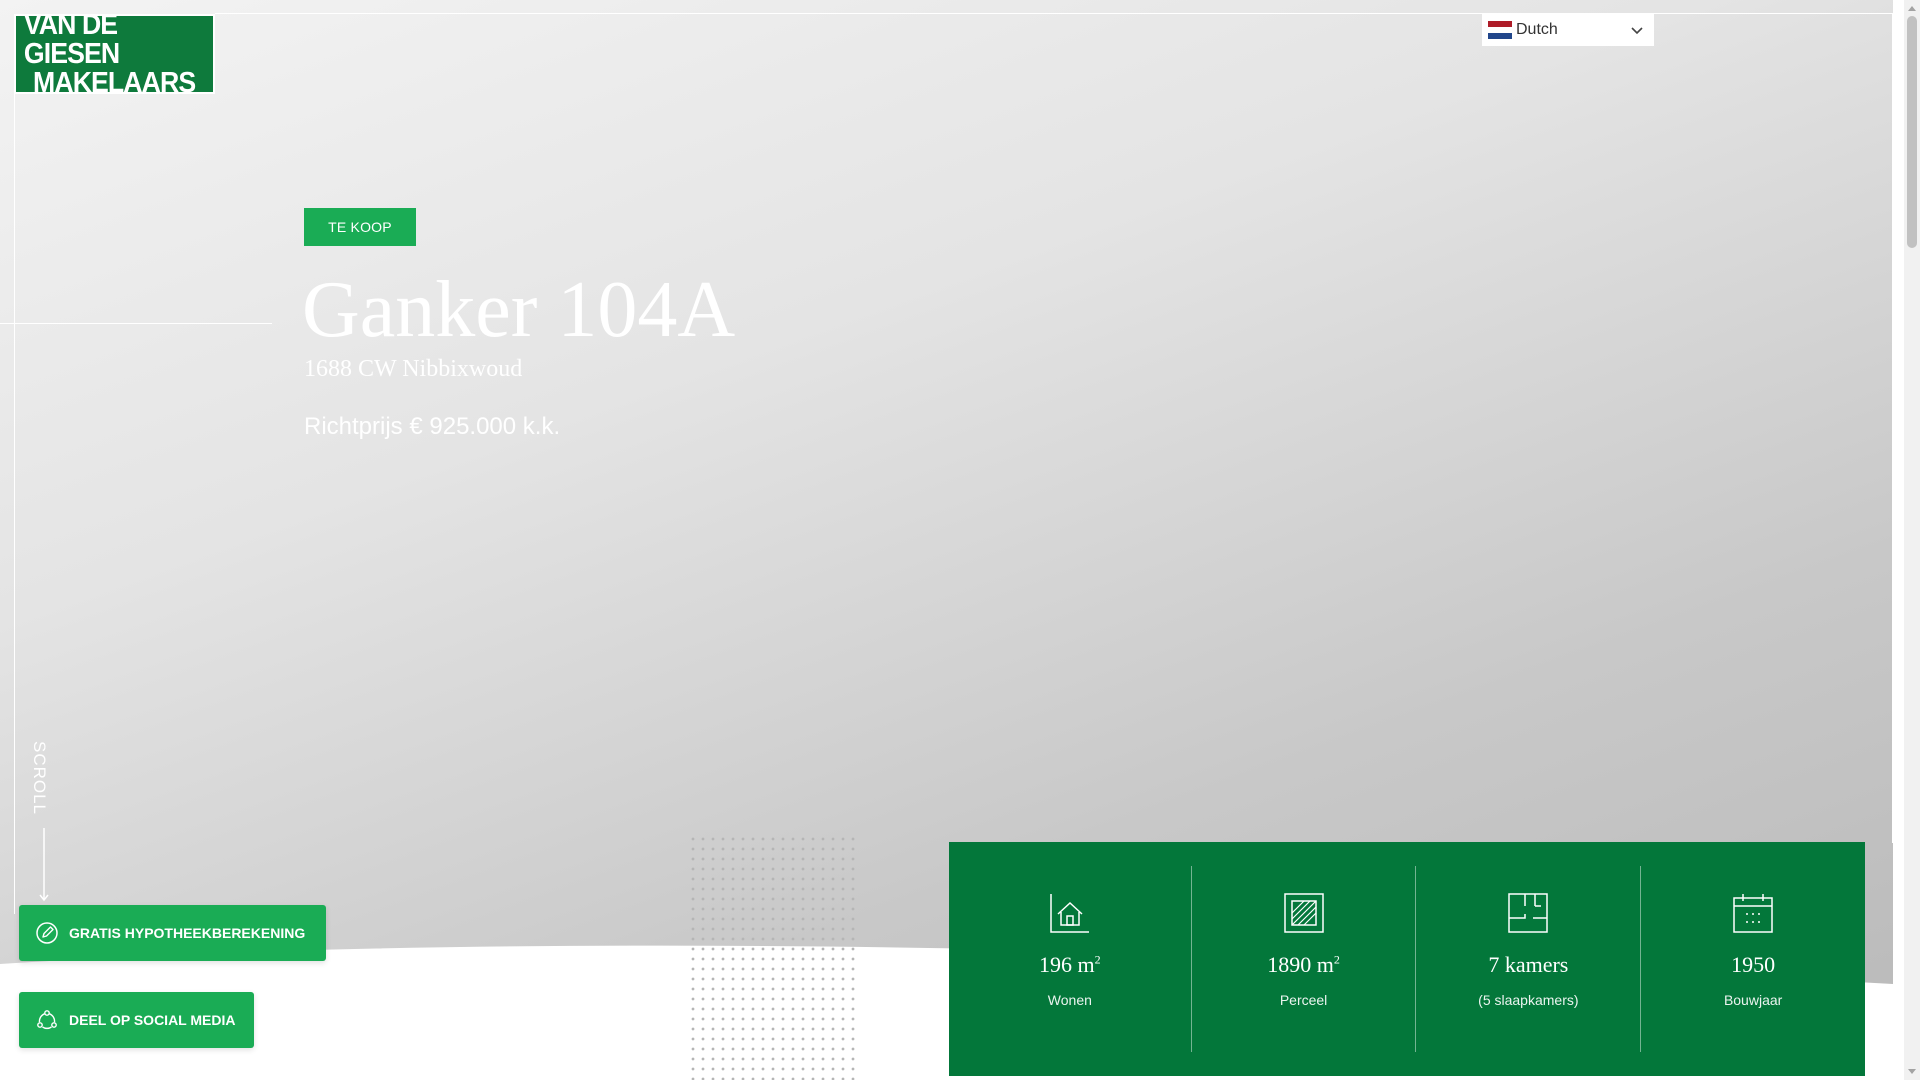  I want to click on share-social-media-label: DEEL OP SOCIAL MEDIA, so click(152, 1020).